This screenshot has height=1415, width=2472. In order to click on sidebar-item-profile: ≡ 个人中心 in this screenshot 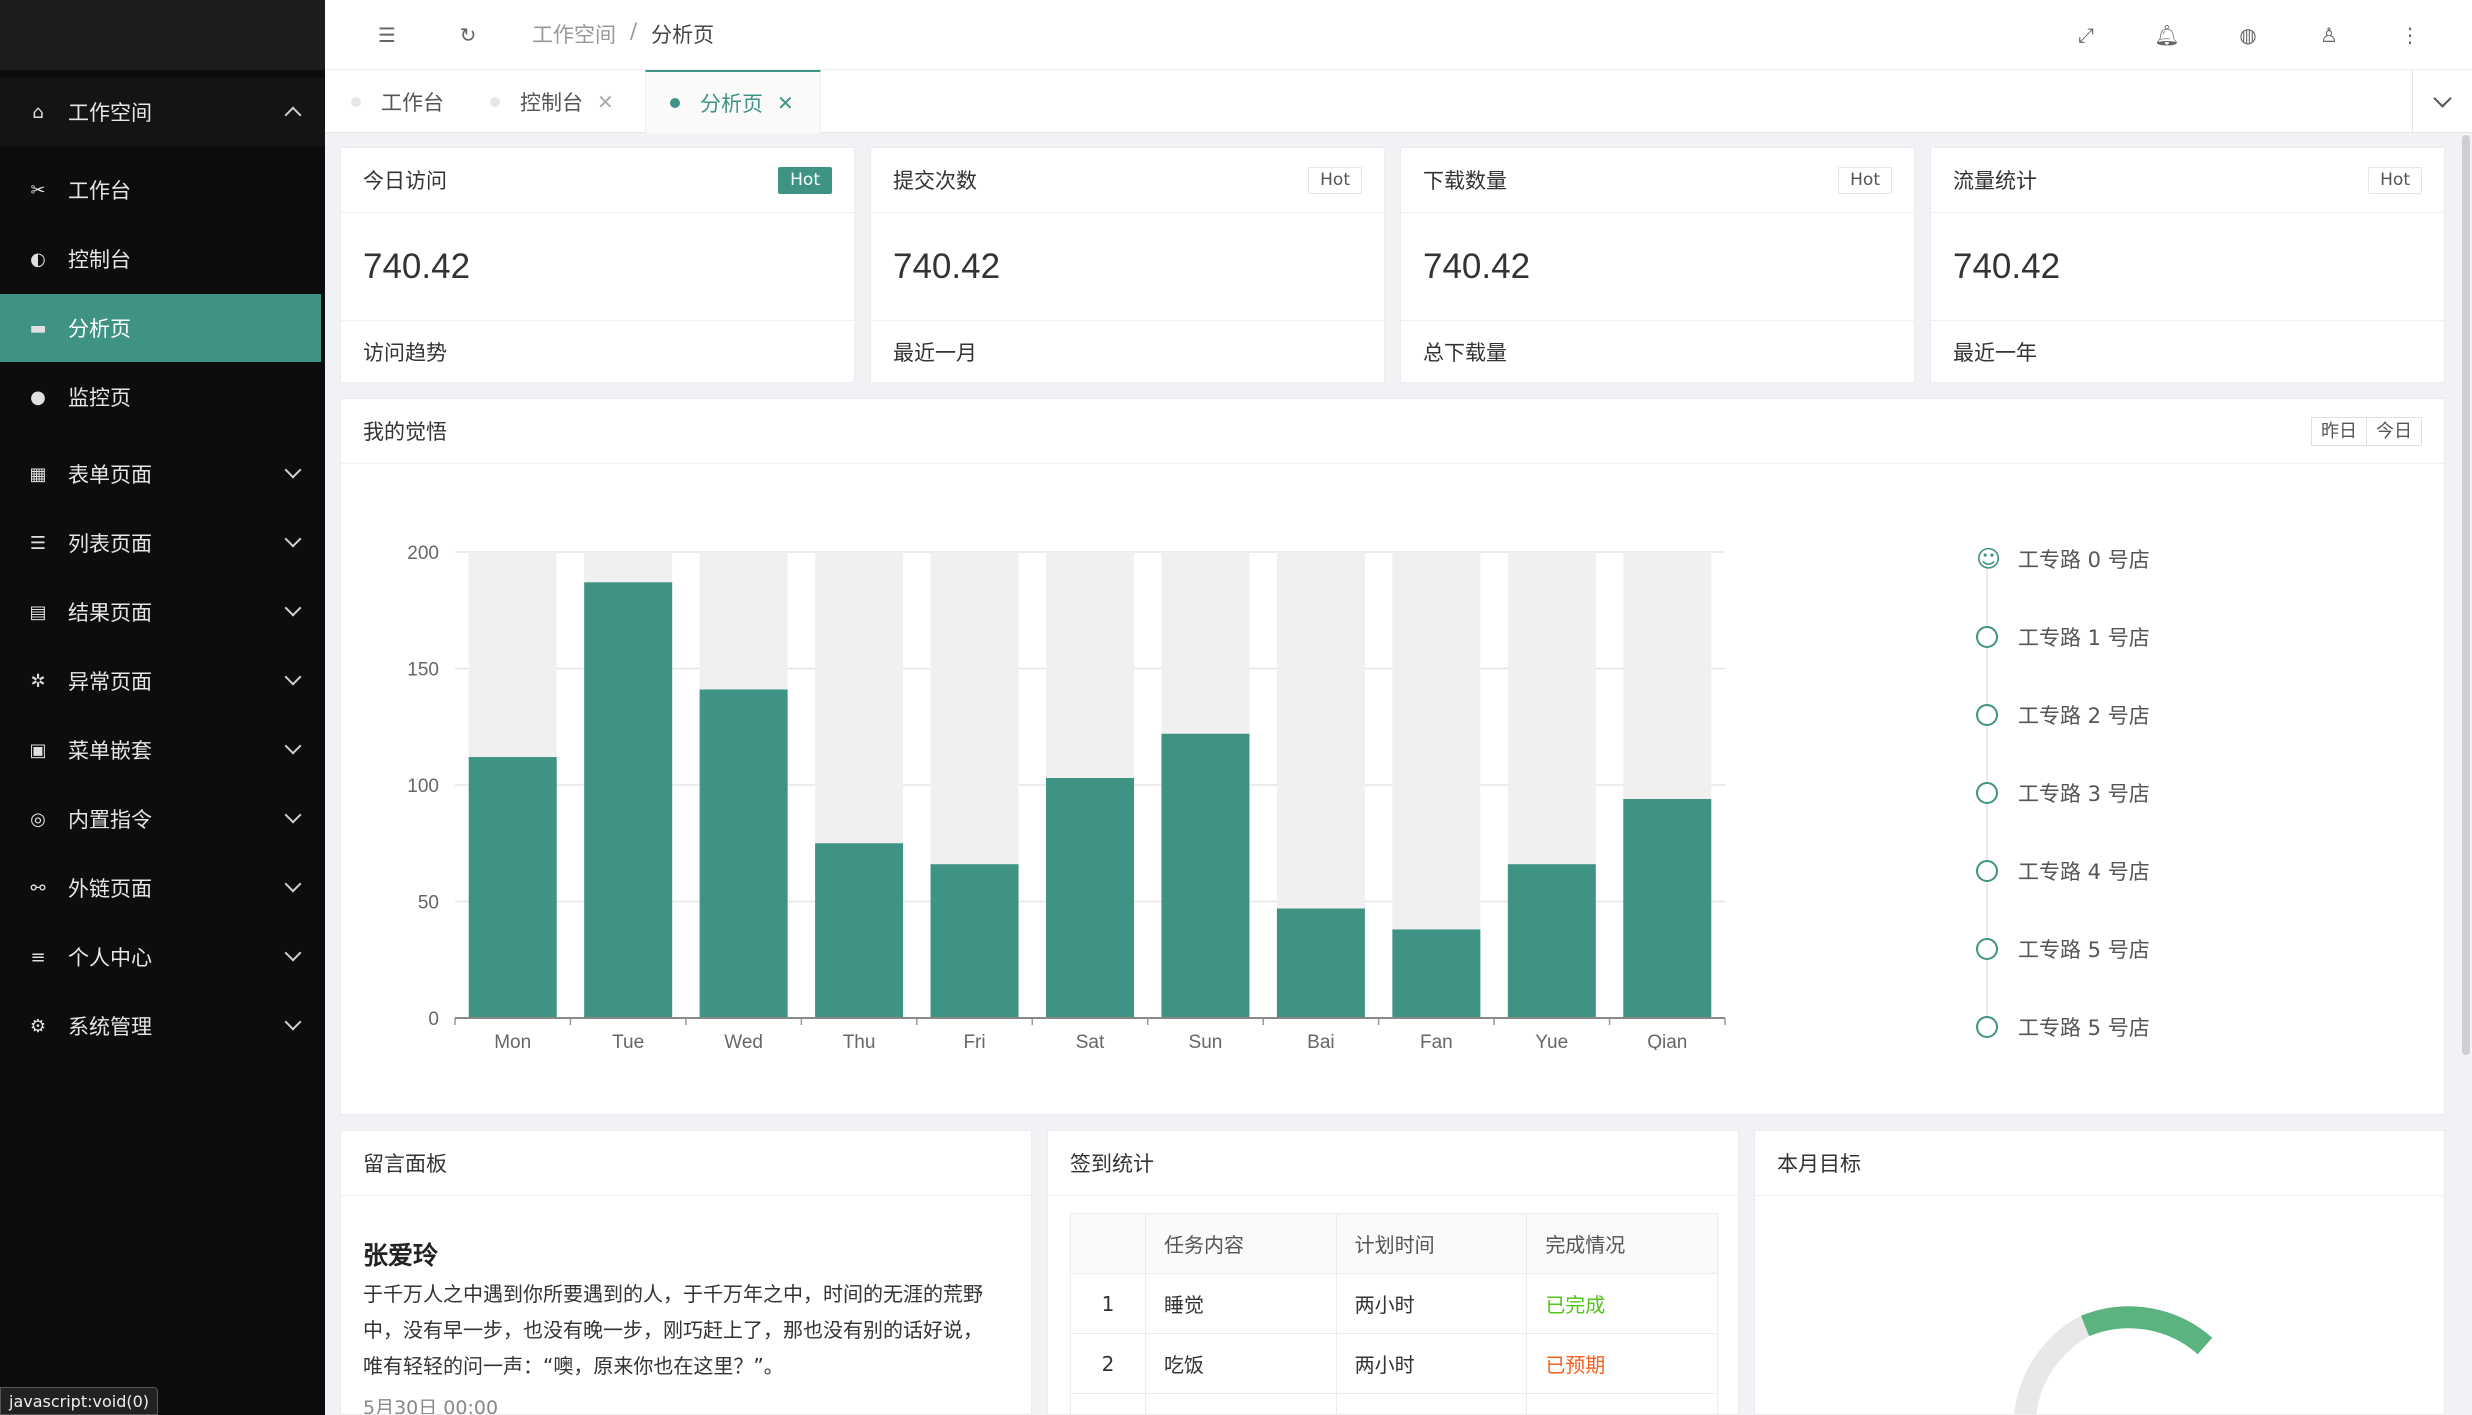, I will do `click(162, 957)`.